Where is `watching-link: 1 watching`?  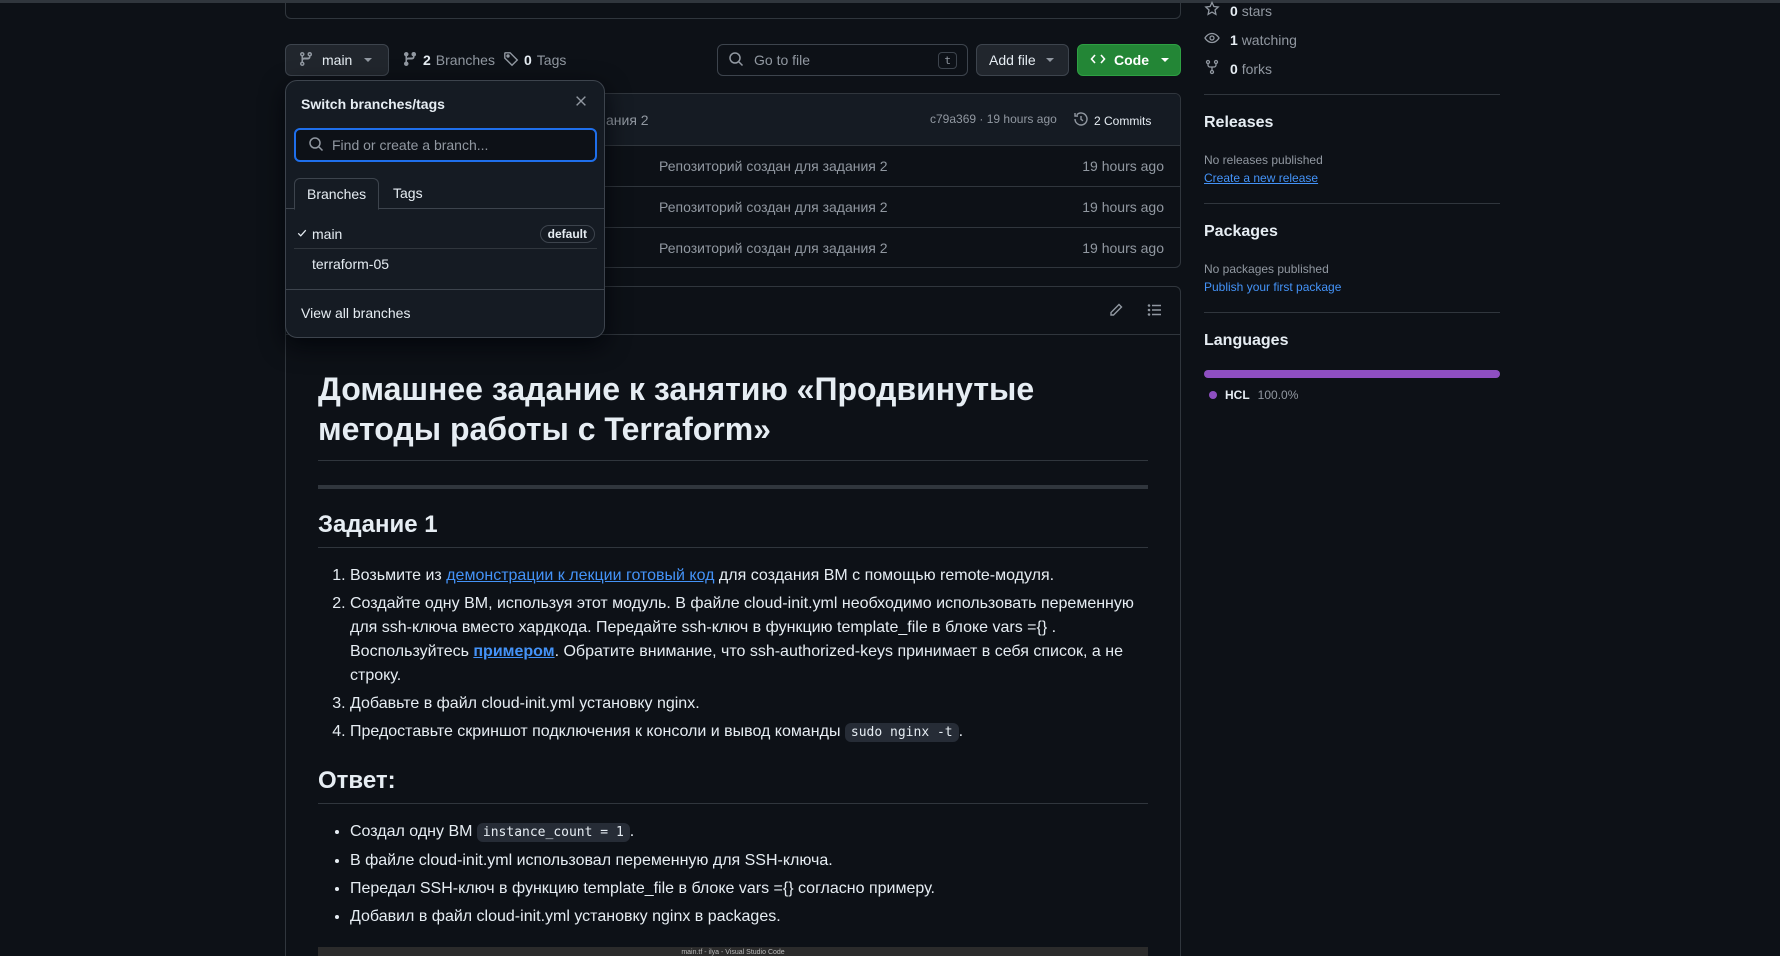 watching-link: 1 watching is located at coordinates (1250, 39).